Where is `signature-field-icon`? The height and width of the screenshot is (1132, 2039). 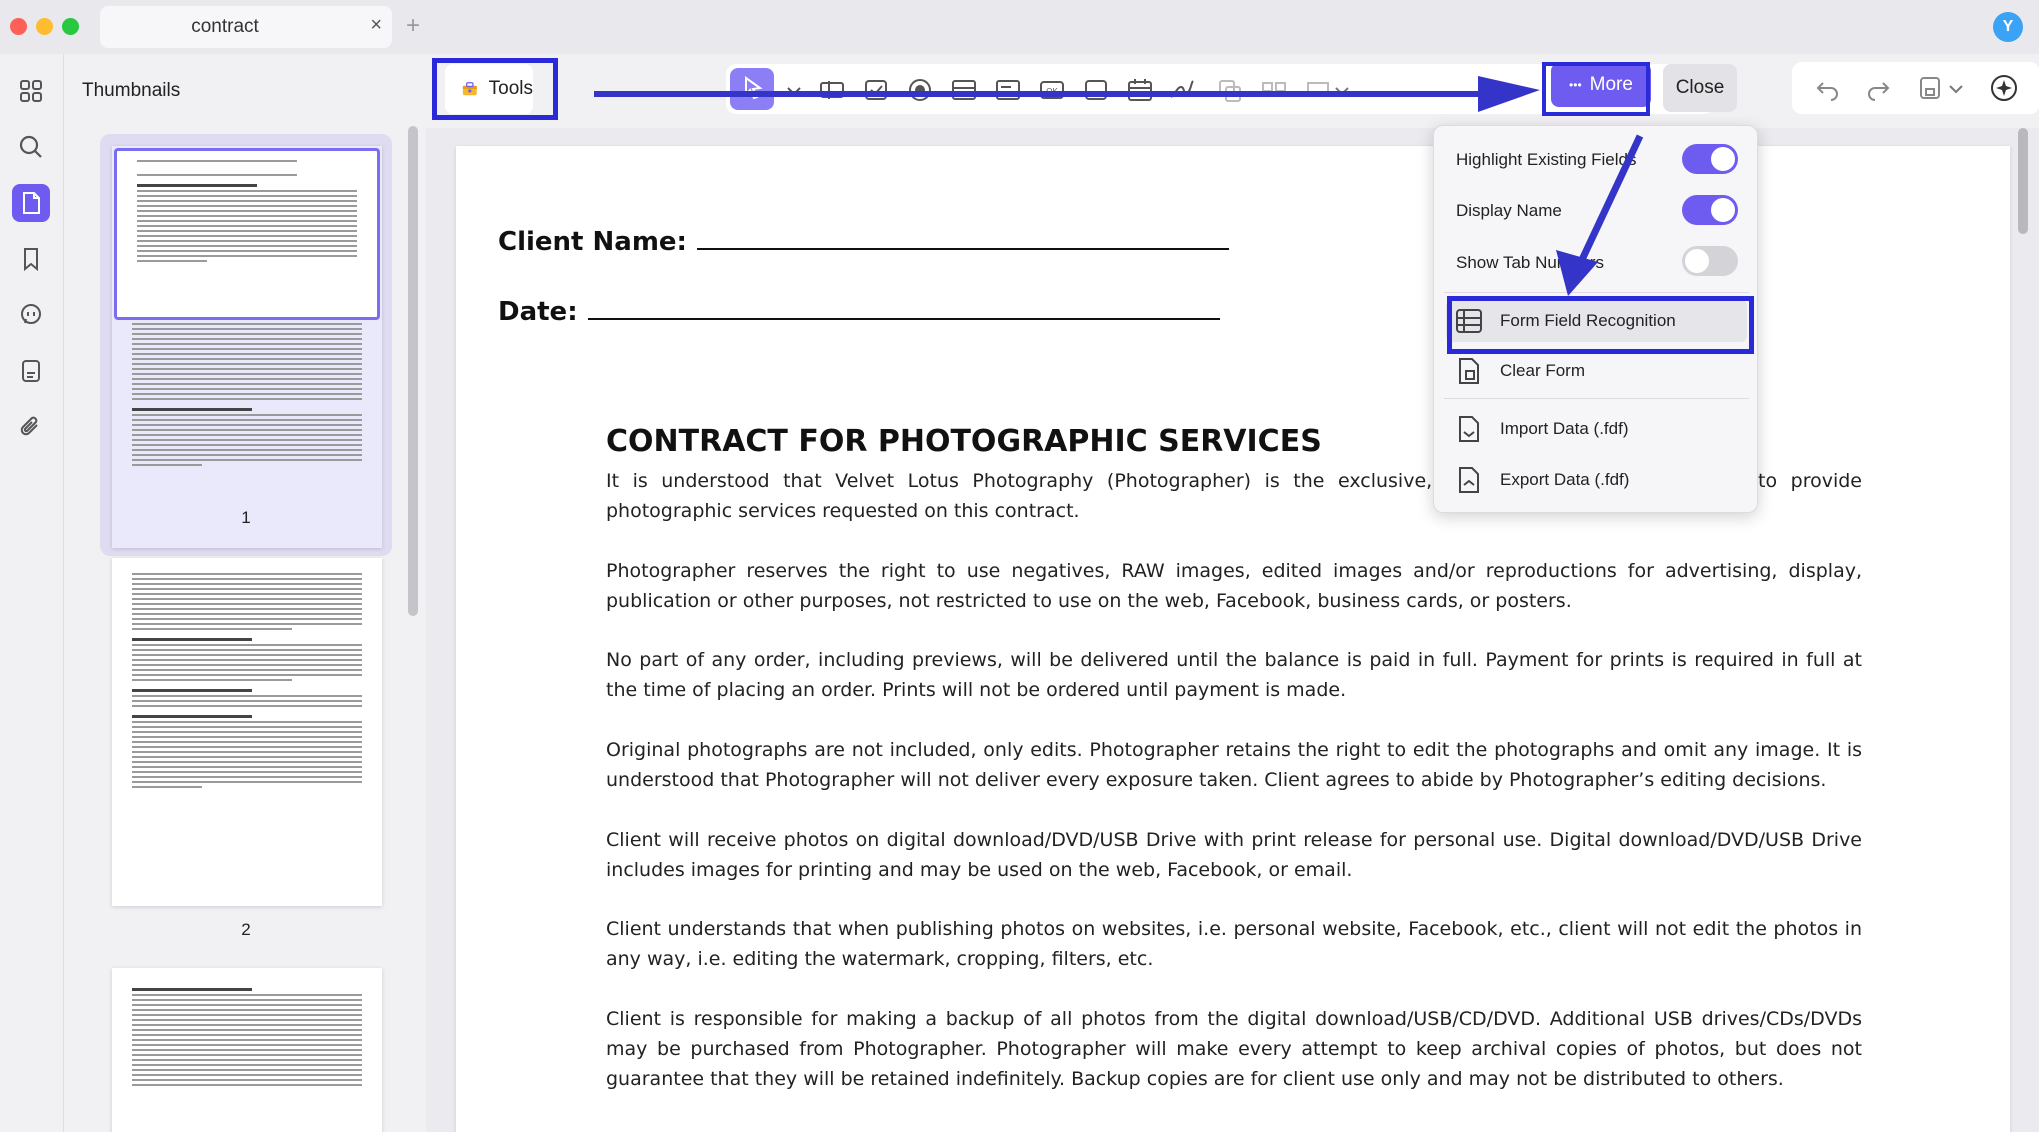
signature-field-icon is located at coordinates (1096, 90).